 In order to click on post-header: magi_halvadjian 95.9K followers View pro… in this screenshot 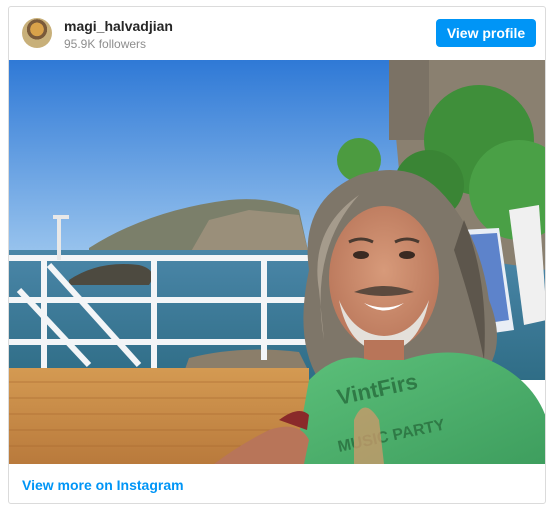, I will do `click(277, 33)`.